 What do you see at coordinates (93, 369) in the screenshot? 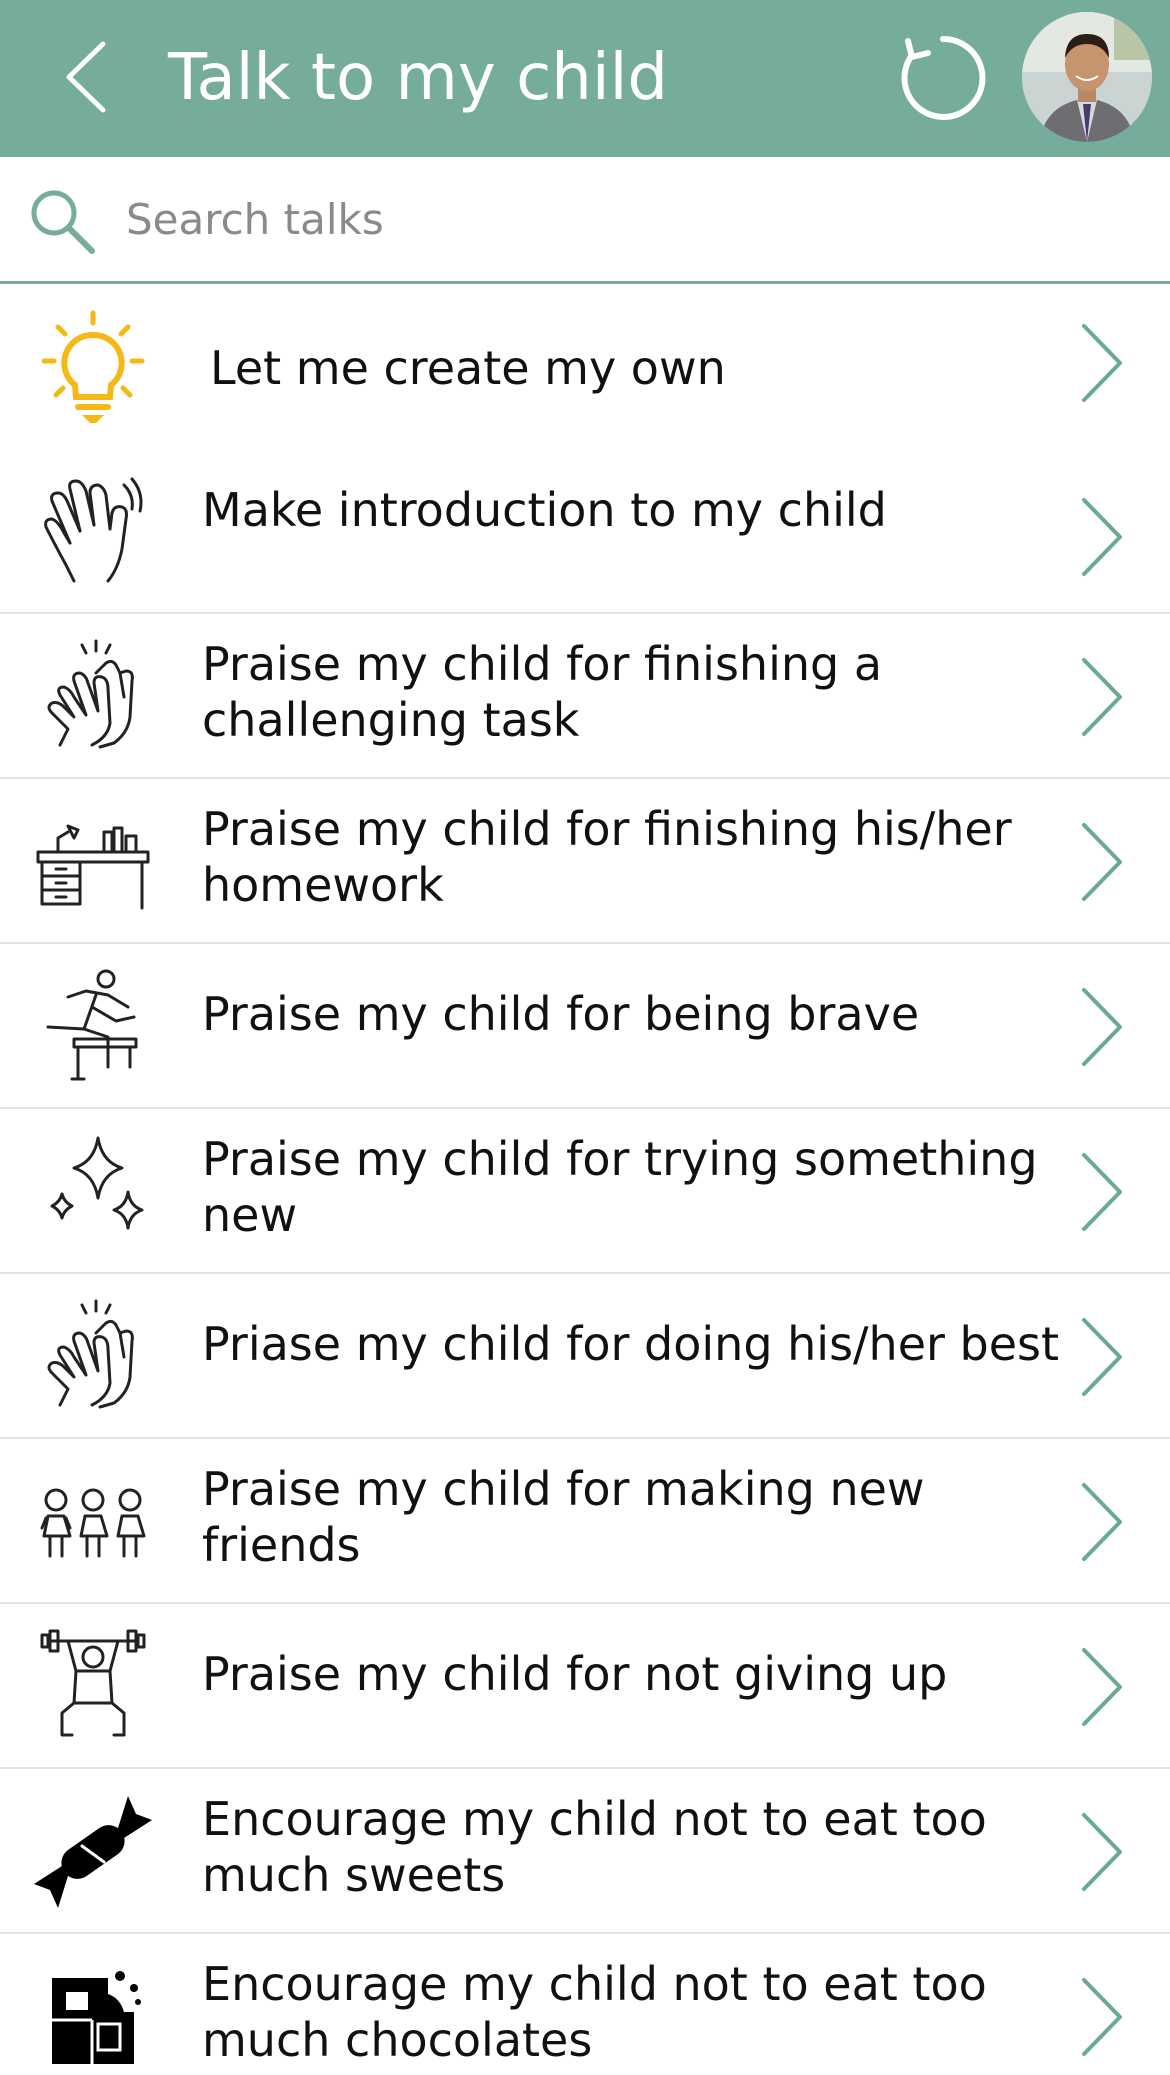
I see `lightbulb-icon` at bounding box center [93, 369].